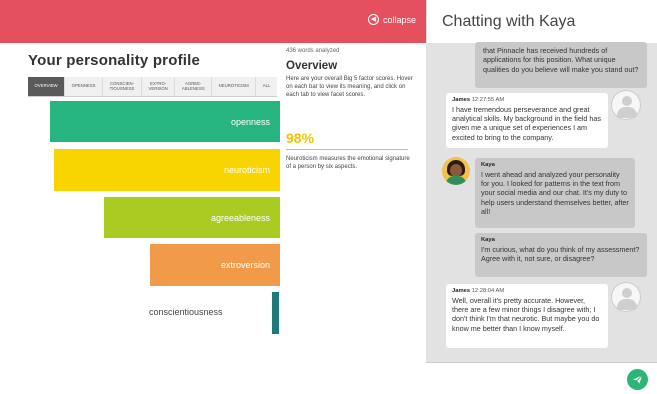 The height and width of the screenshot is (394, 657). What do you see at coordinates (275, 313) in the screenshot?
I see `bar-conscientiousness` at bounding box center [275, 313].